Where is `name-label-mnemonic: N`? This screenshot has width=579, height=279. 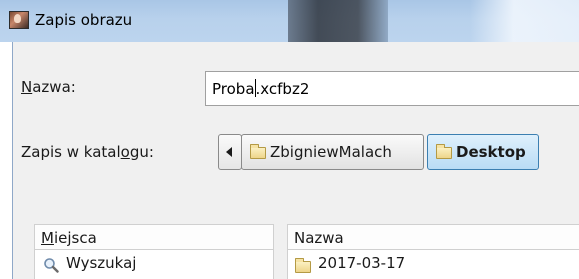 name-label-mnemonic: N is located at coordinates (27, 87).